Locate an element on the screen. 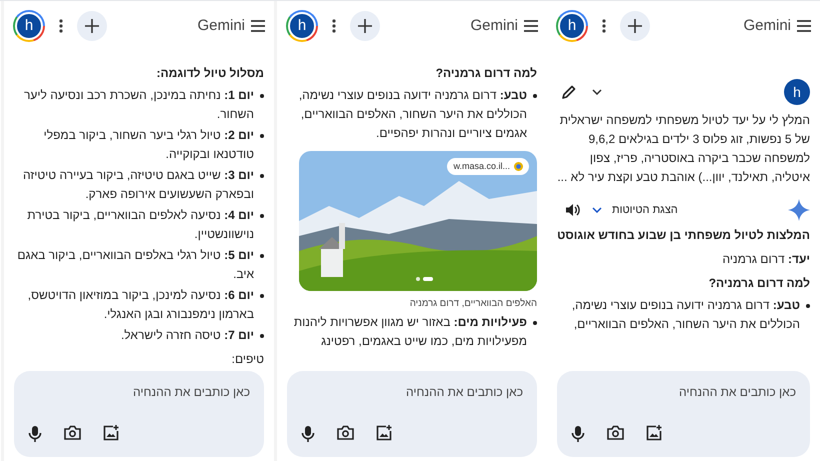 The width and height of the screenshot is (820, 461). image-caption: האלפים הבוואריים, דרום גרמניה is located at coordinates (472, 304).